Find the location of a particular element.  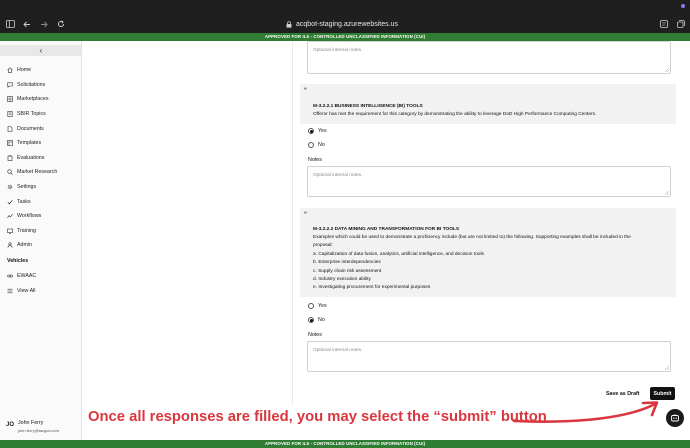

sidebar-toggle-icon is located at coordinates (10, 24).